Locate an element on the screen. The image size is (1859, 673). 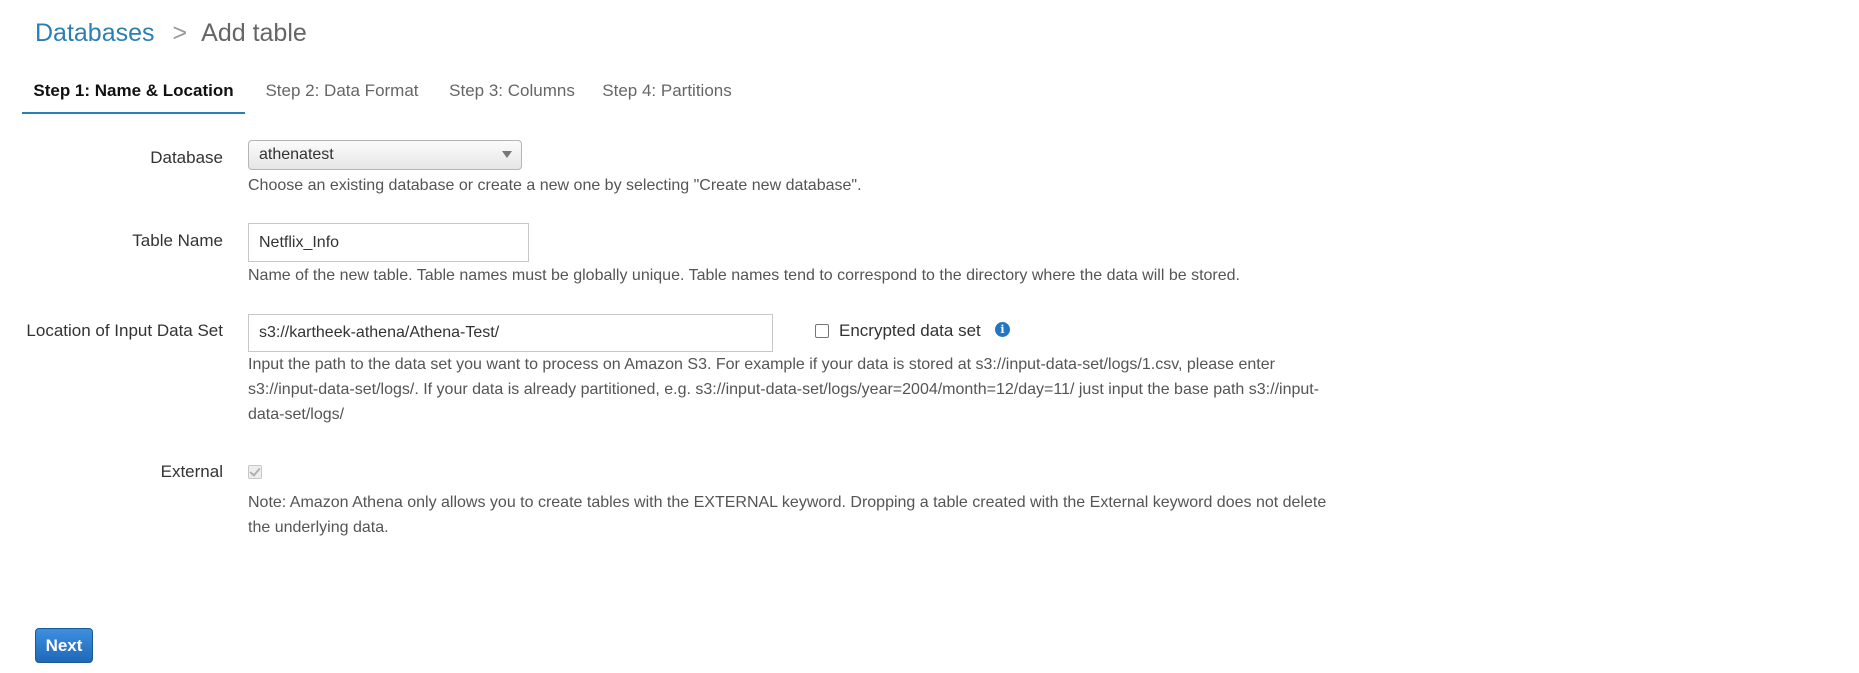
database-select-value: athenatest is located at coordinates (296, 154).